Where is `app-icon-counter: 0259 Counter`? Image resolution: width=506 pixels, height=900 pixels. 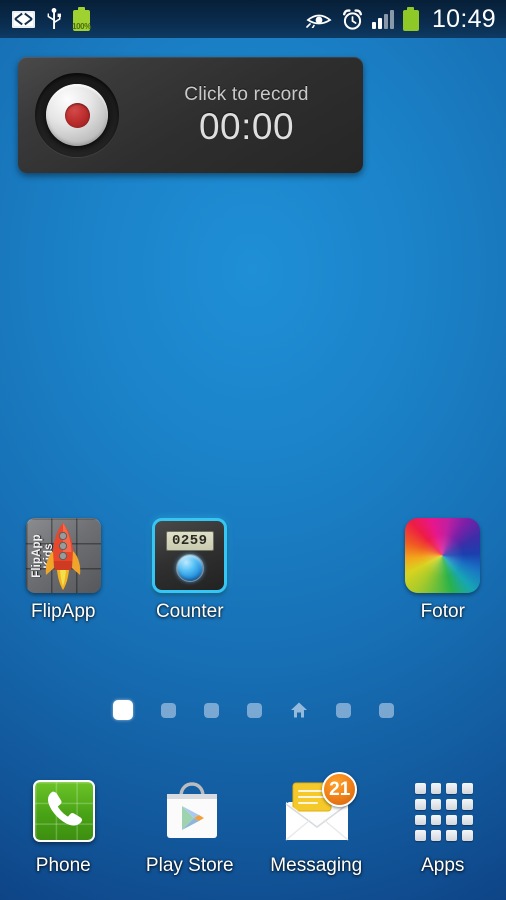 app-icon-counter: 0259 Counter is located at coordinates (190, 575).